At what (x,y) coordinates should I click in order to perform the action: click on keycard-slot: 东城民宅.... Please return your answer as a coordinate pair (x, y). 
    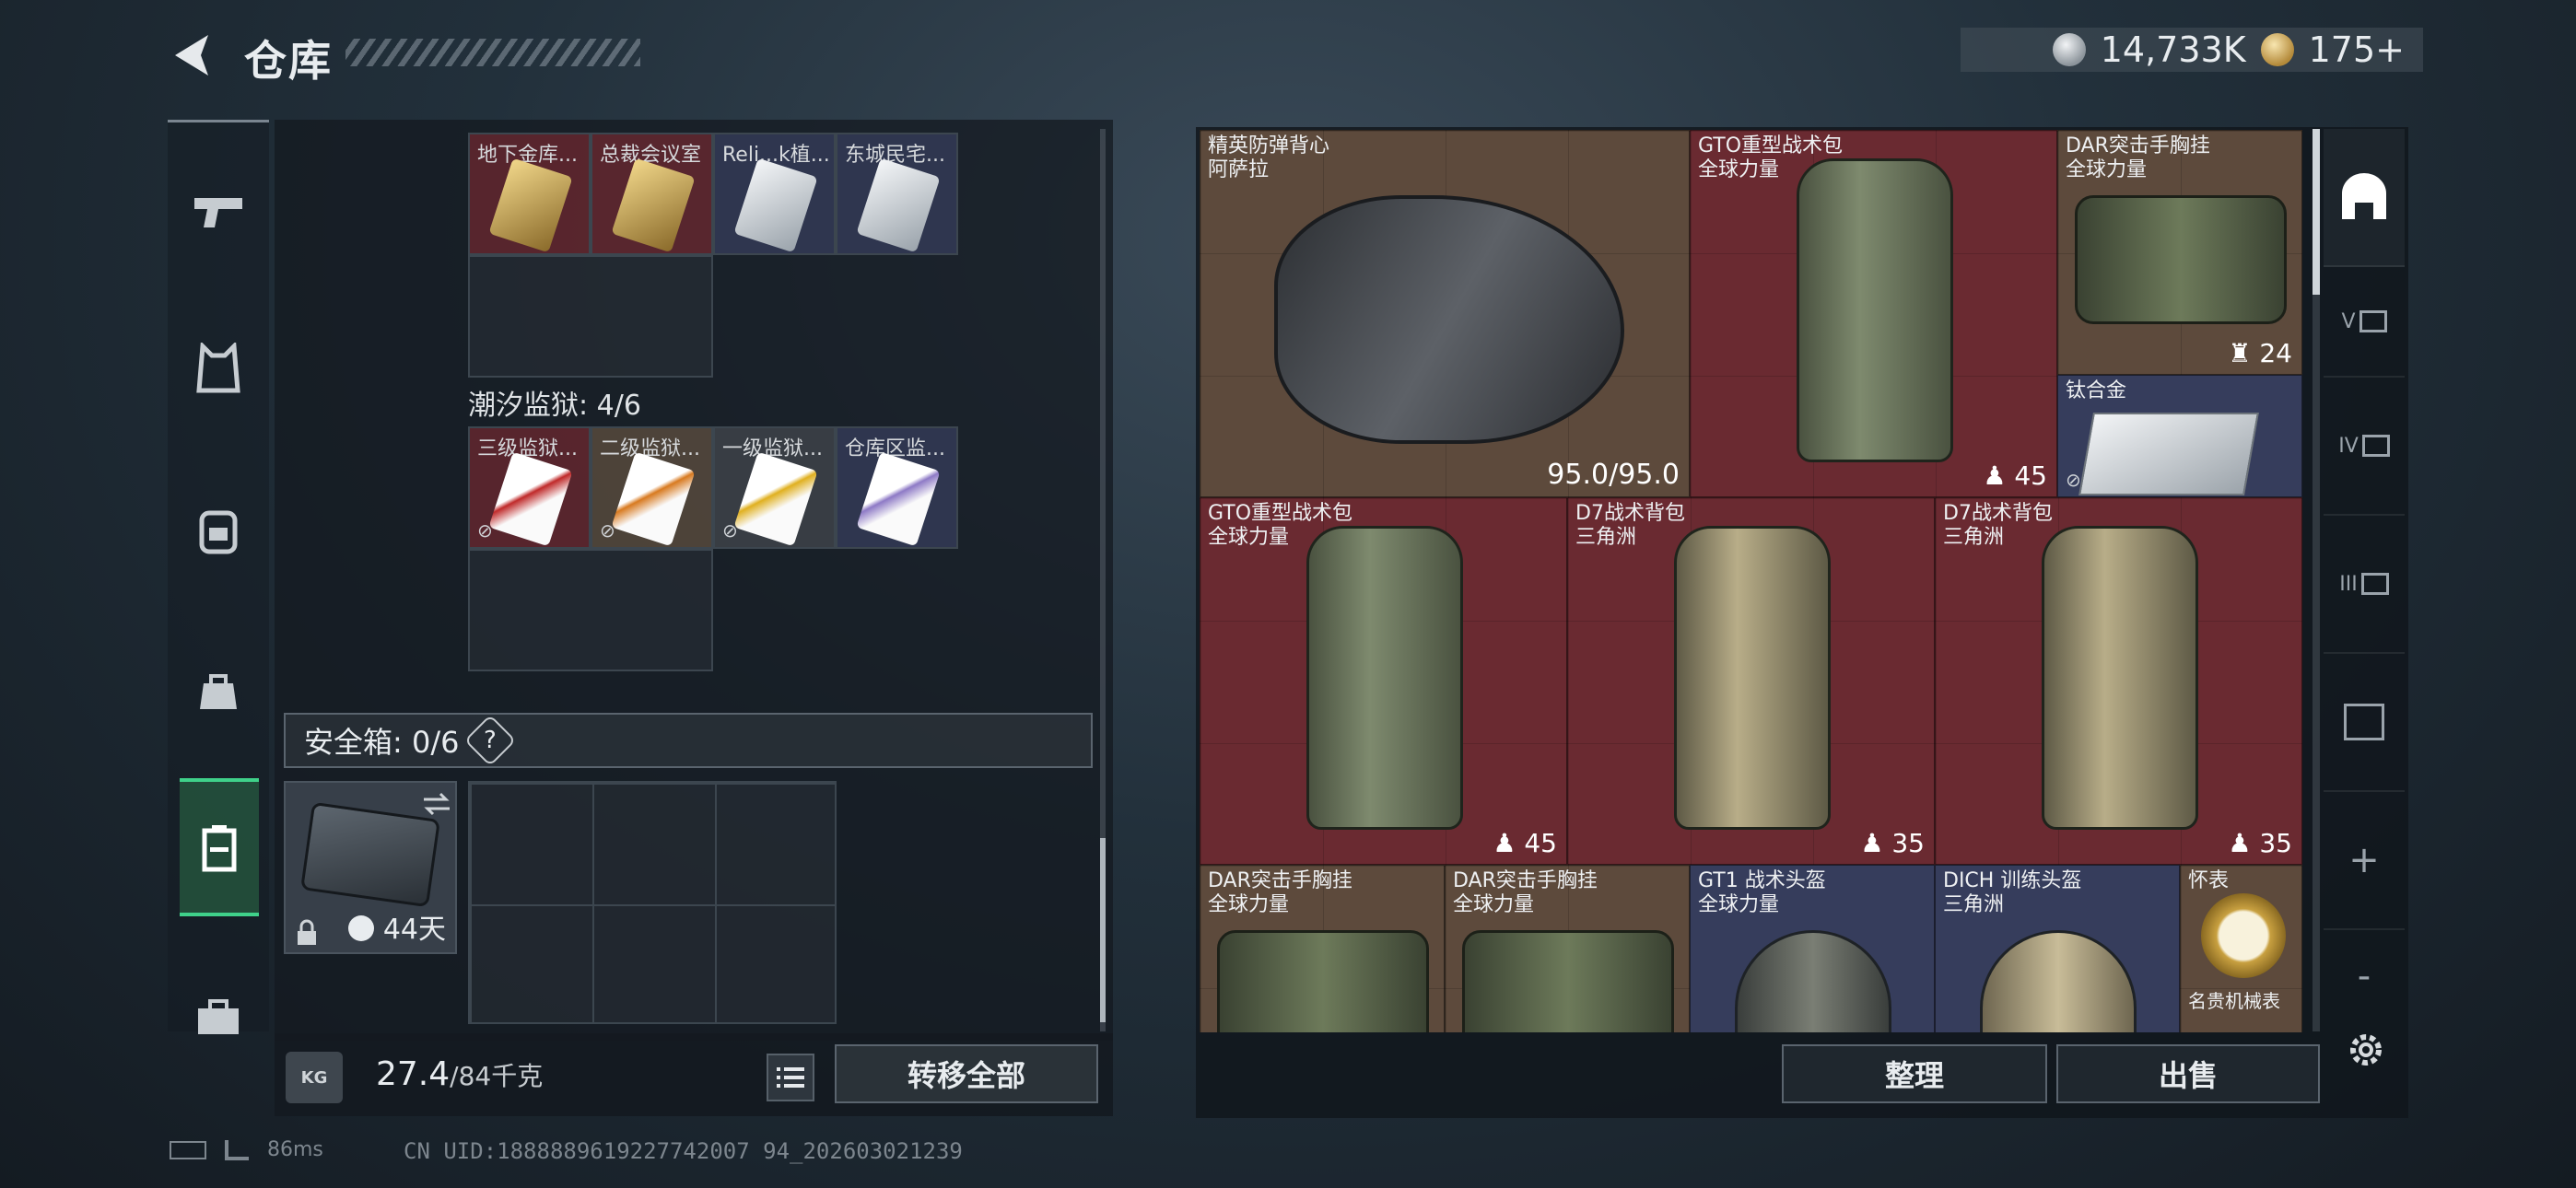
    Looking at the image, I should click on (897, 194).